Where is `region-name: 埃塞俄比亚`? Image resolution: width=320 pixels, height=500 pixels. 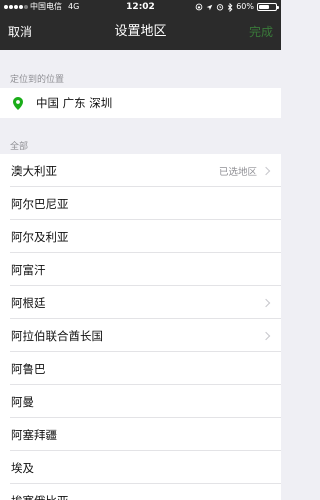 region-name: 埃塞俄比亚 is located at coordinates (40, 496).